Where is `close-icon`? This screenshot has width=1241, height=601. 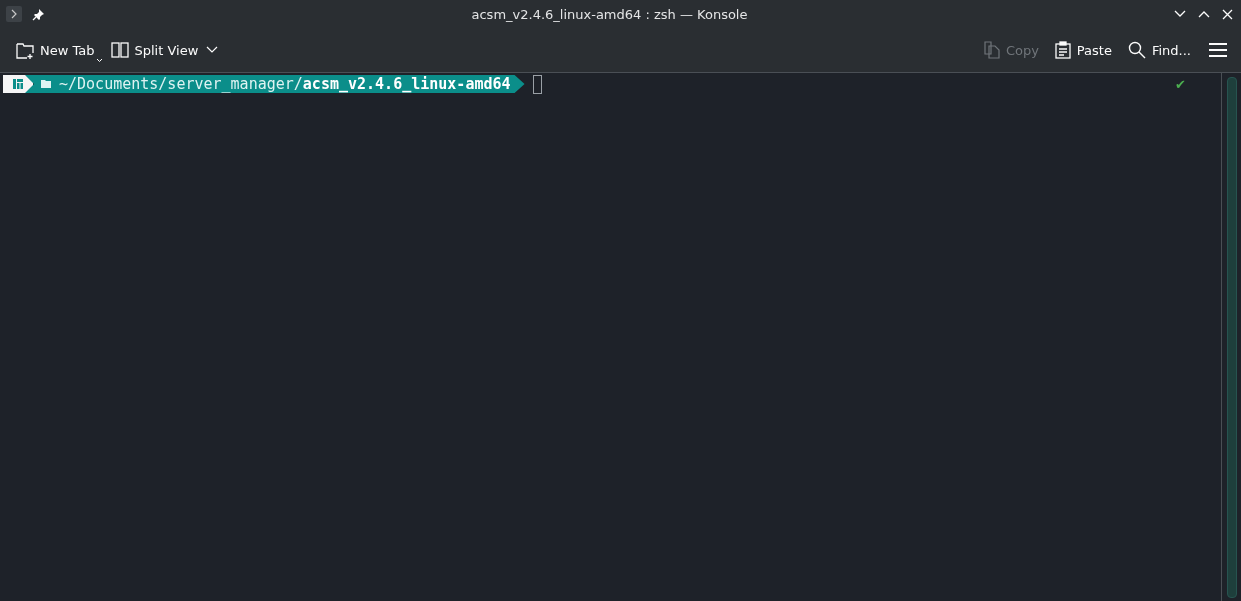
close-icon is located at coordinates (1227, 14).